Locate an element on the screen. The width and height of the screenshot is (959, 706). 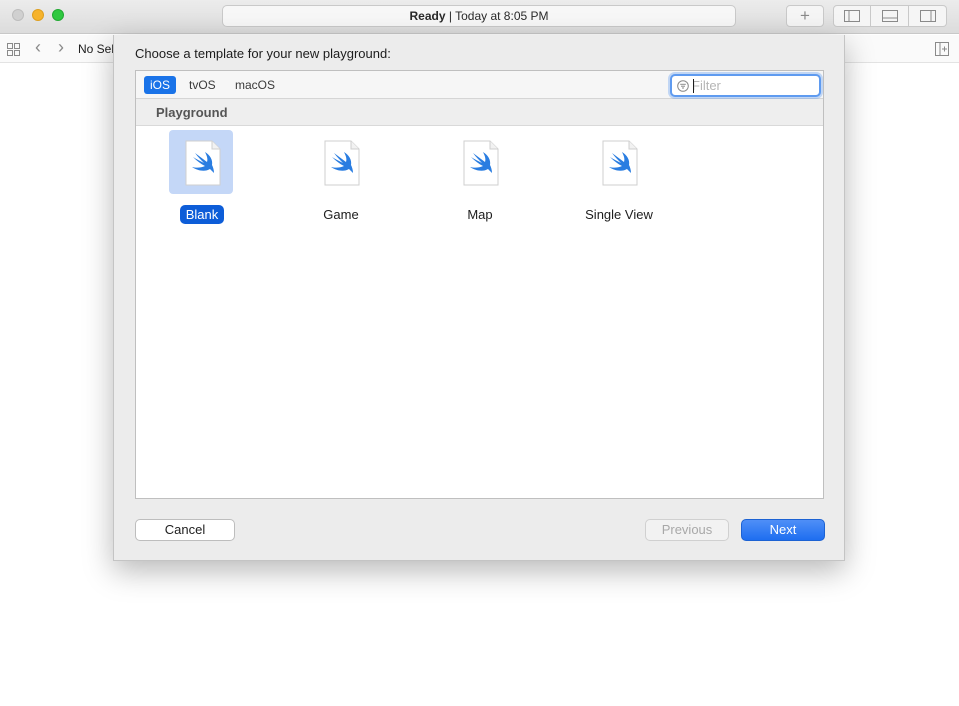
forward-button: › is located at coordinates (61, 47).